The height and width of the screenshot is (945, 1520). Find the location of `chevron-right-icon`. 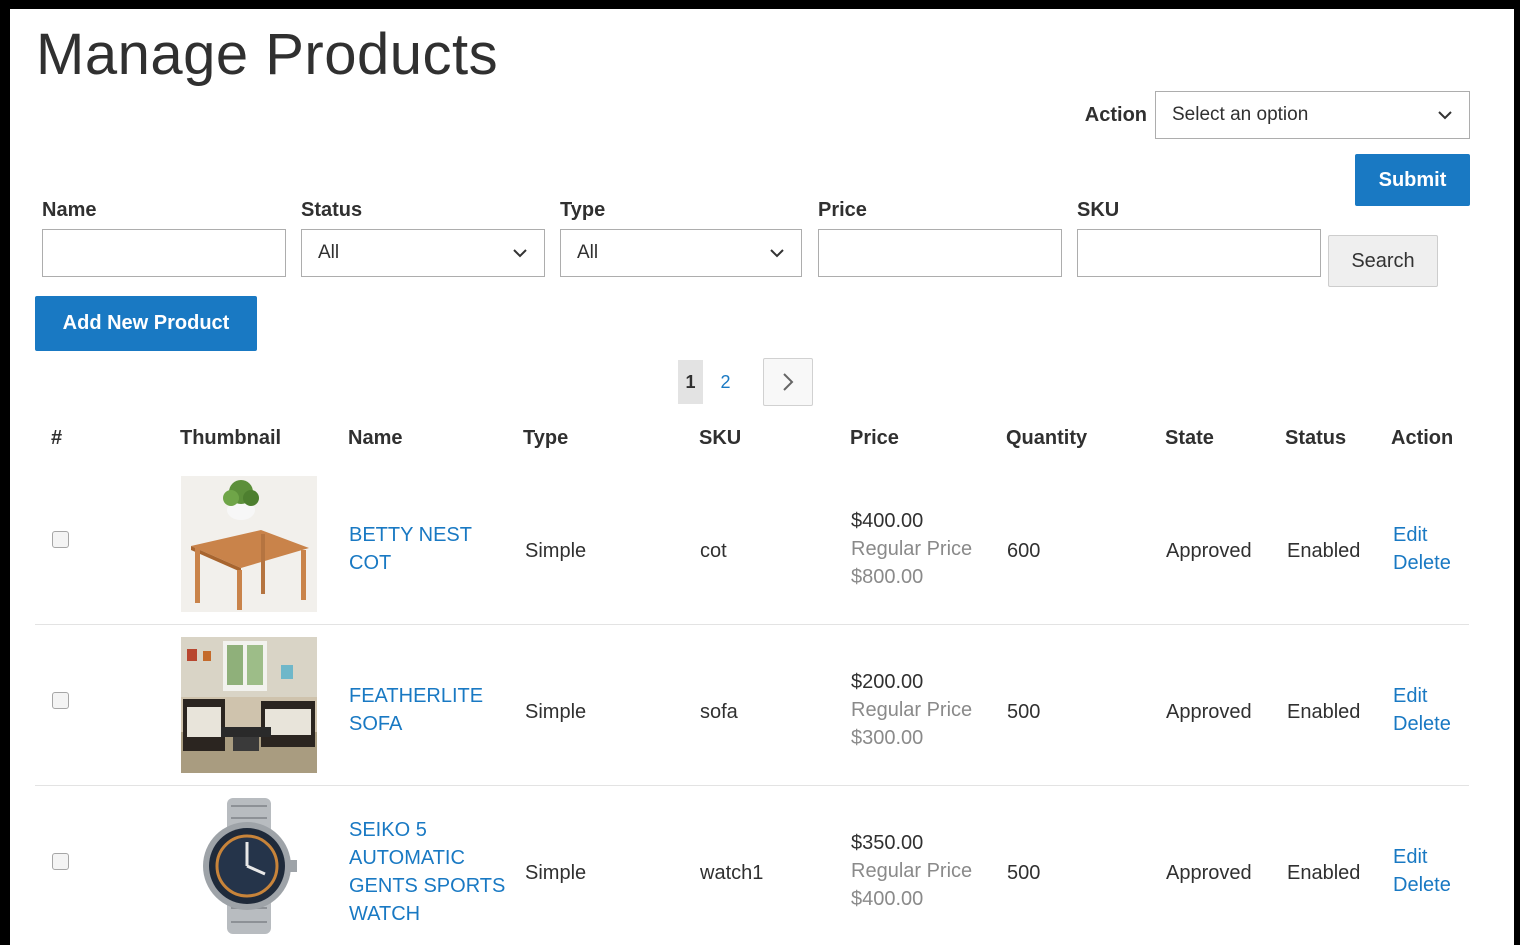

chevron-right-icon is located at coordinates (788, 382).